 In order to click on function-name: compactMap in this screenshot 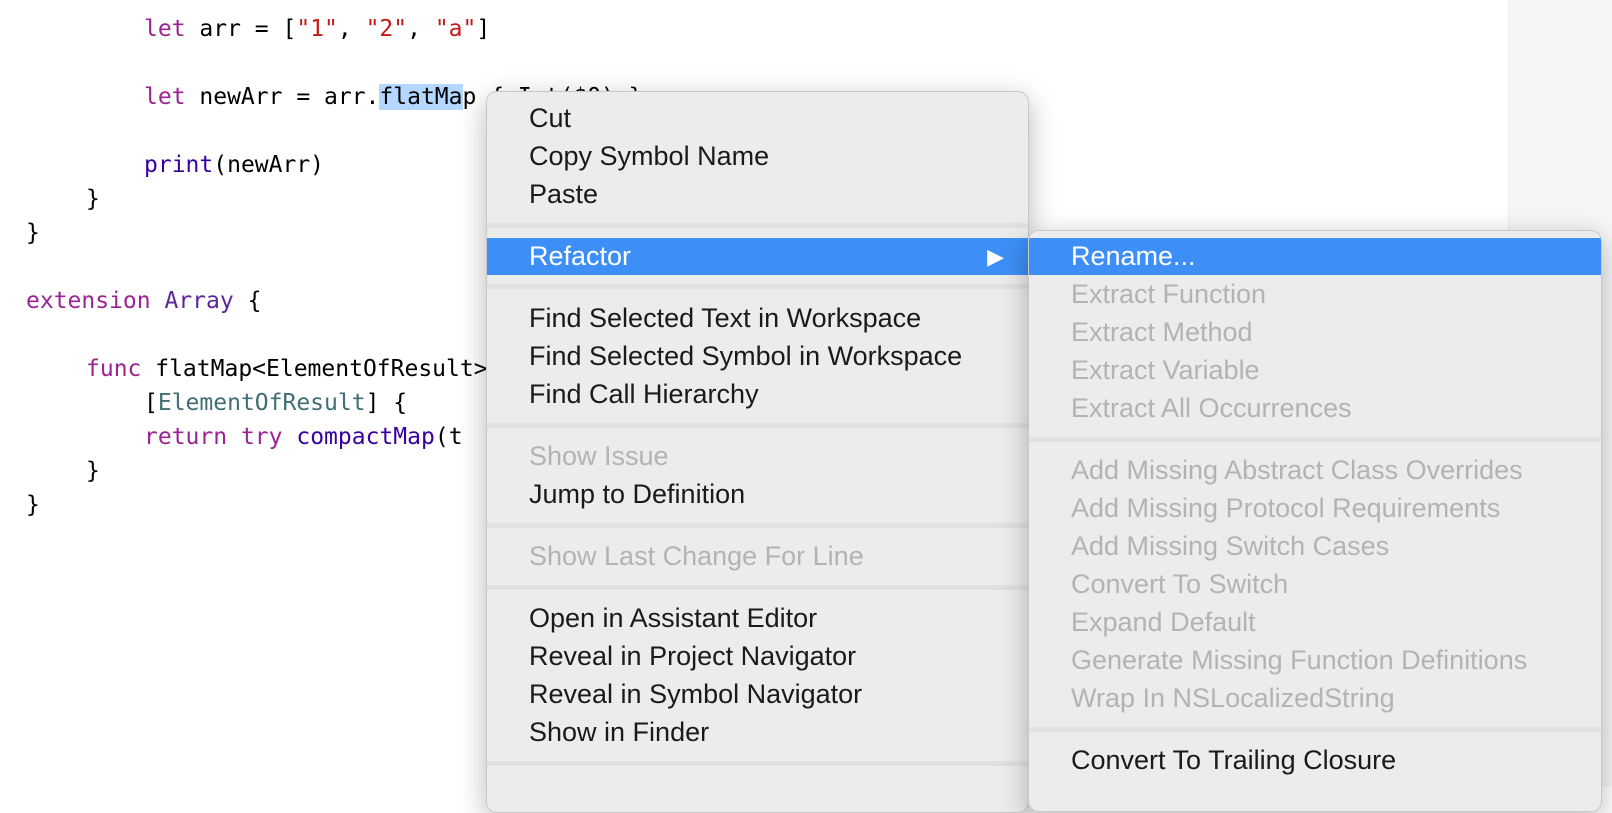, I will do `click(365, 437)`.